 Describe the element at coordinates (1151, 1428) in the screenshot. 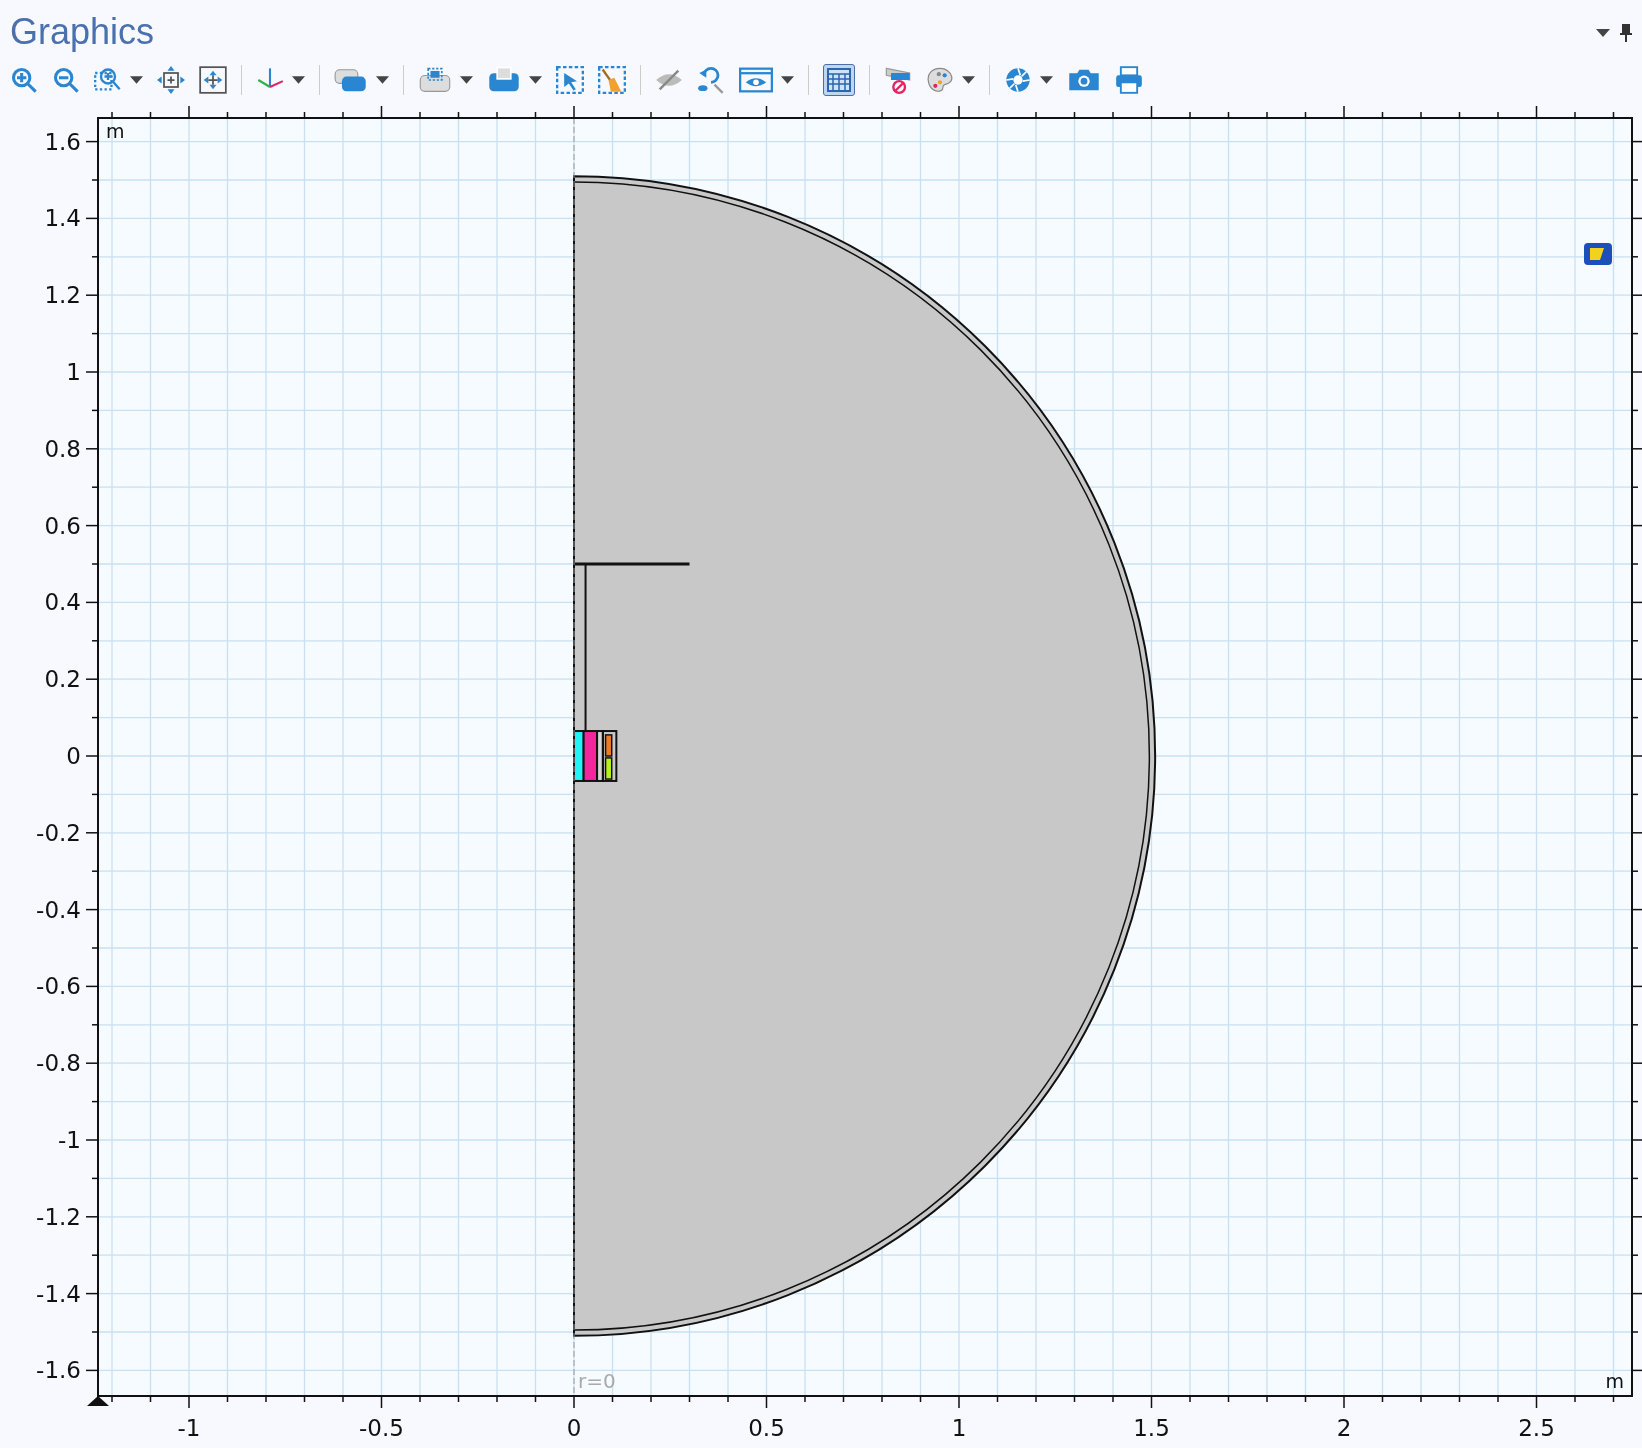

I see `axis-tick-label: 1.5` at that location.